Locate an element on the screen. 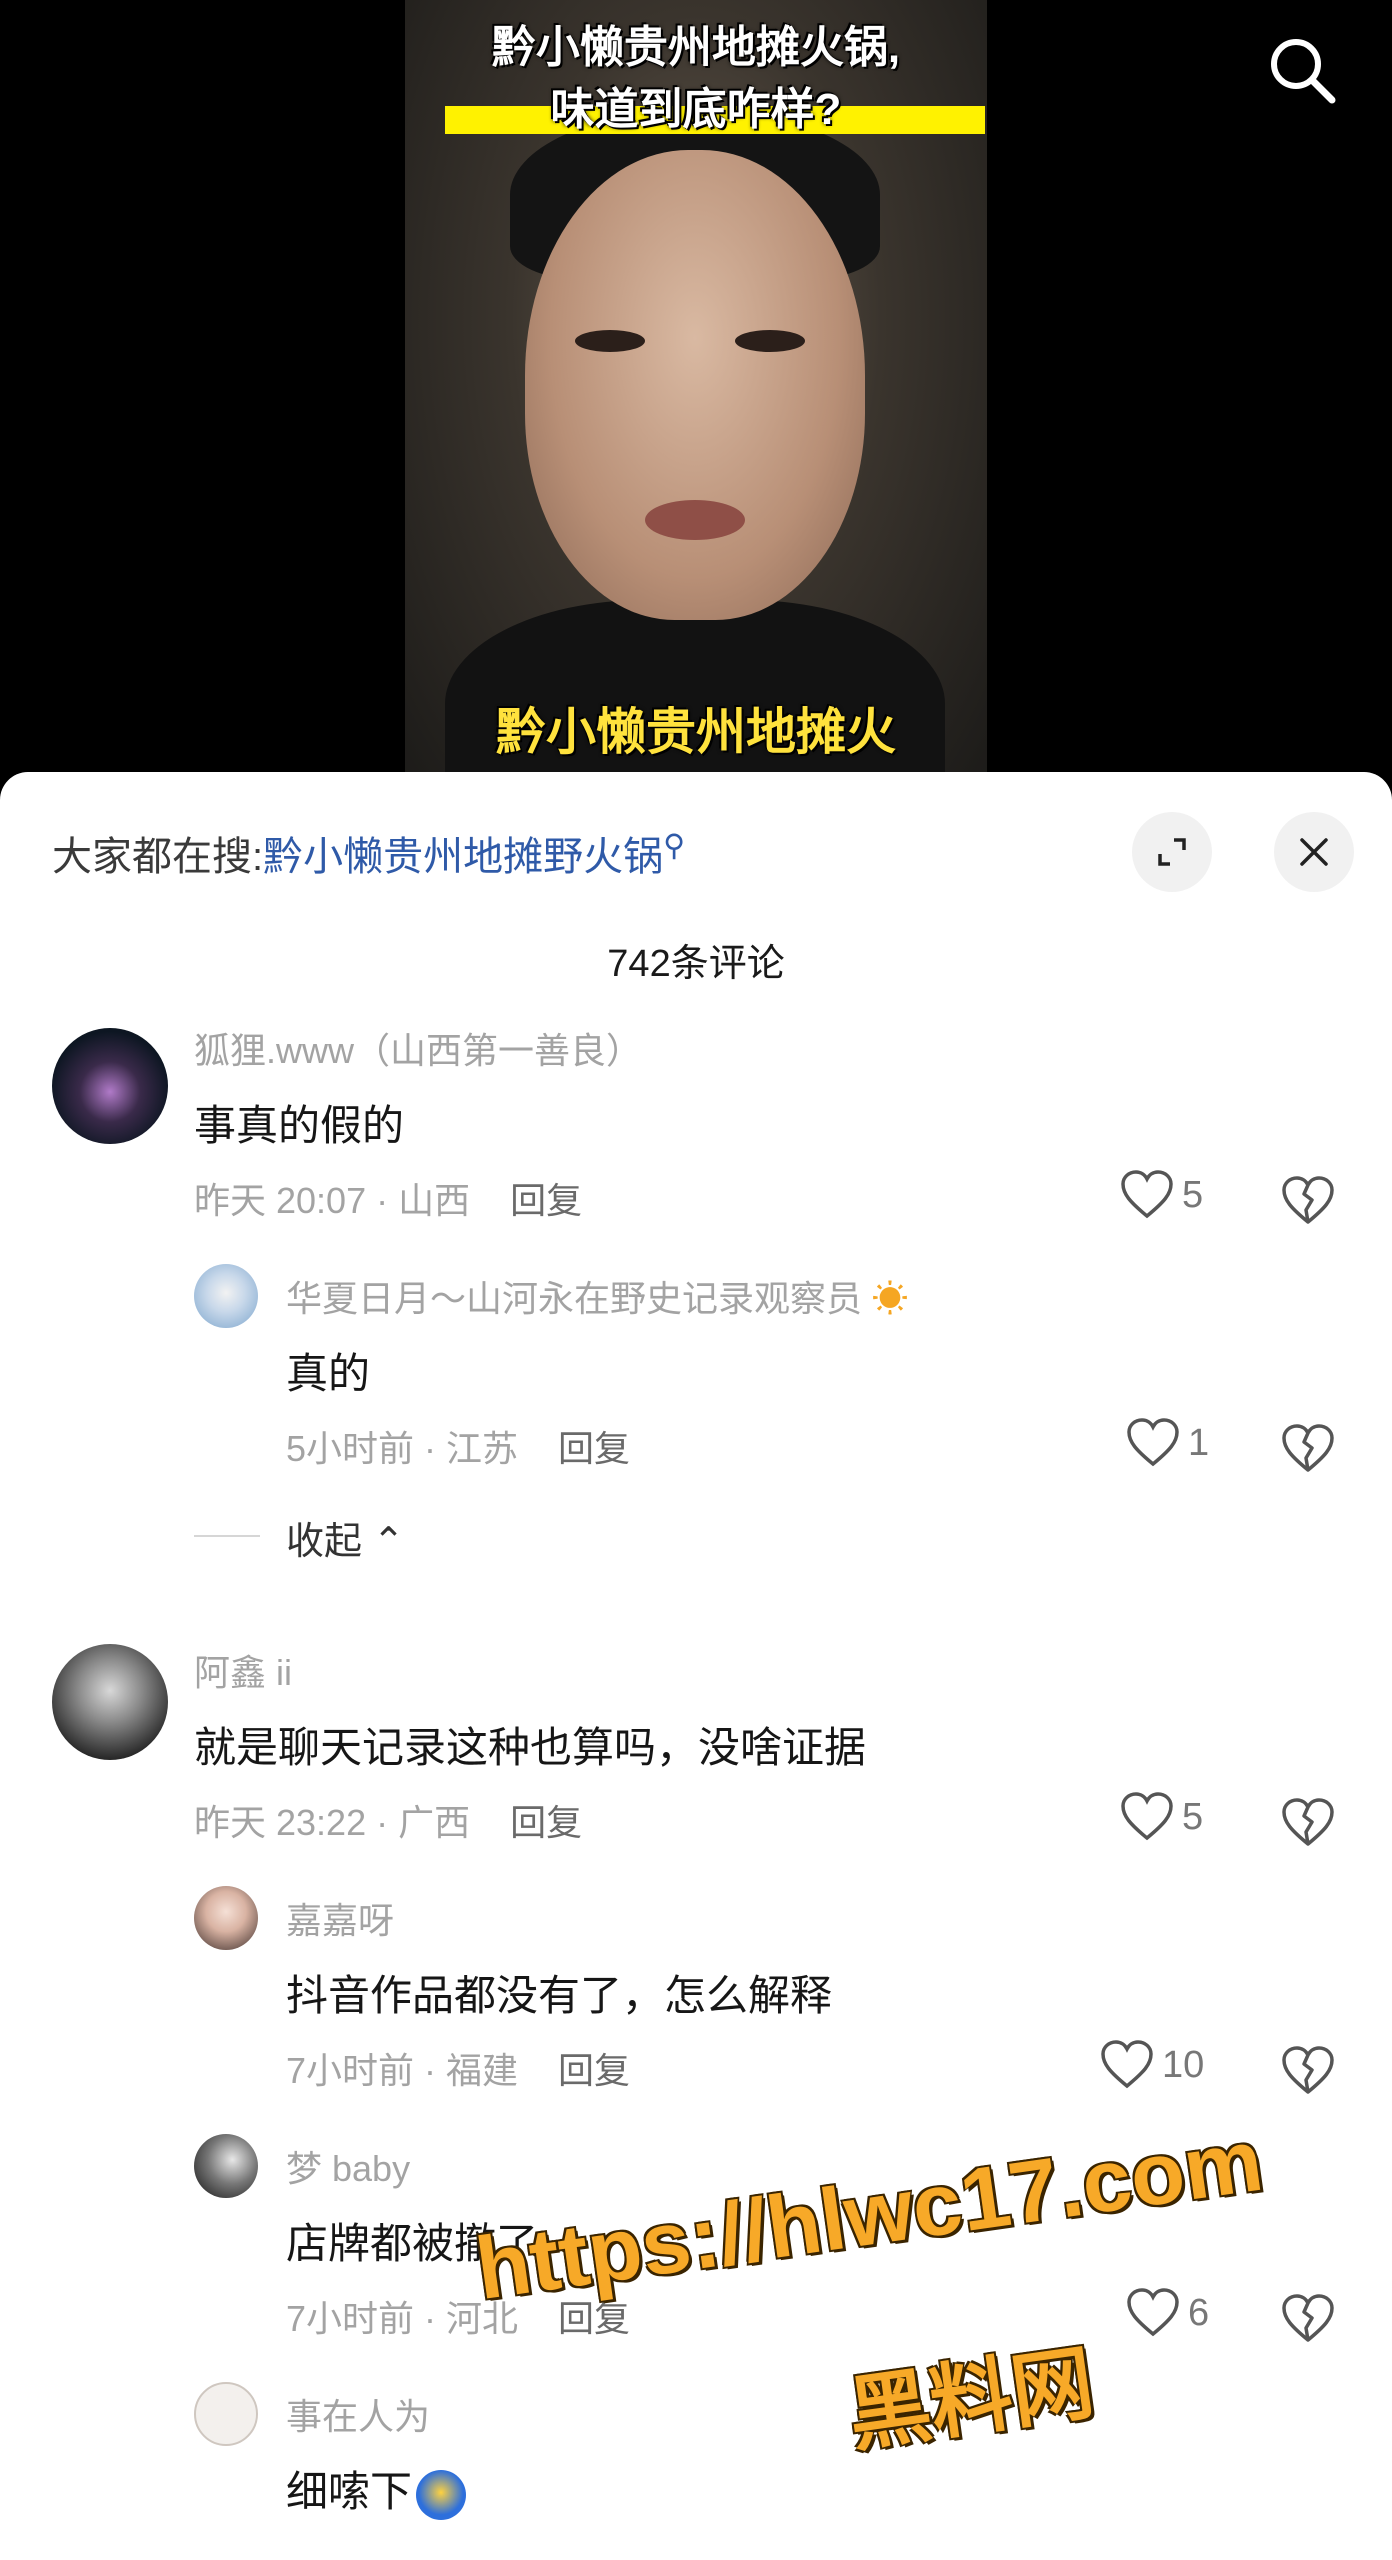 This screenshot has height=2560, width=1392. emoji-icon is located at coordinates (441, 2494).